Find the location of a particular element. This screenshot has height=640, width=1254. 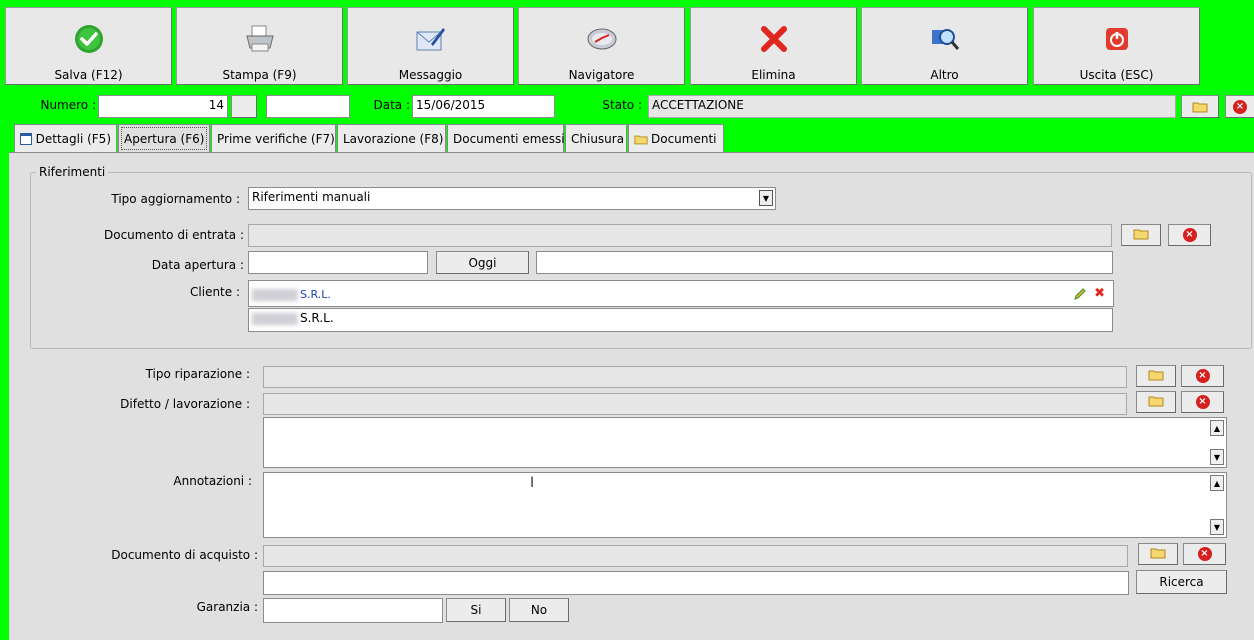

tab-lavorazione: Lavorazione (F8) is located at coordinates (391, 138).